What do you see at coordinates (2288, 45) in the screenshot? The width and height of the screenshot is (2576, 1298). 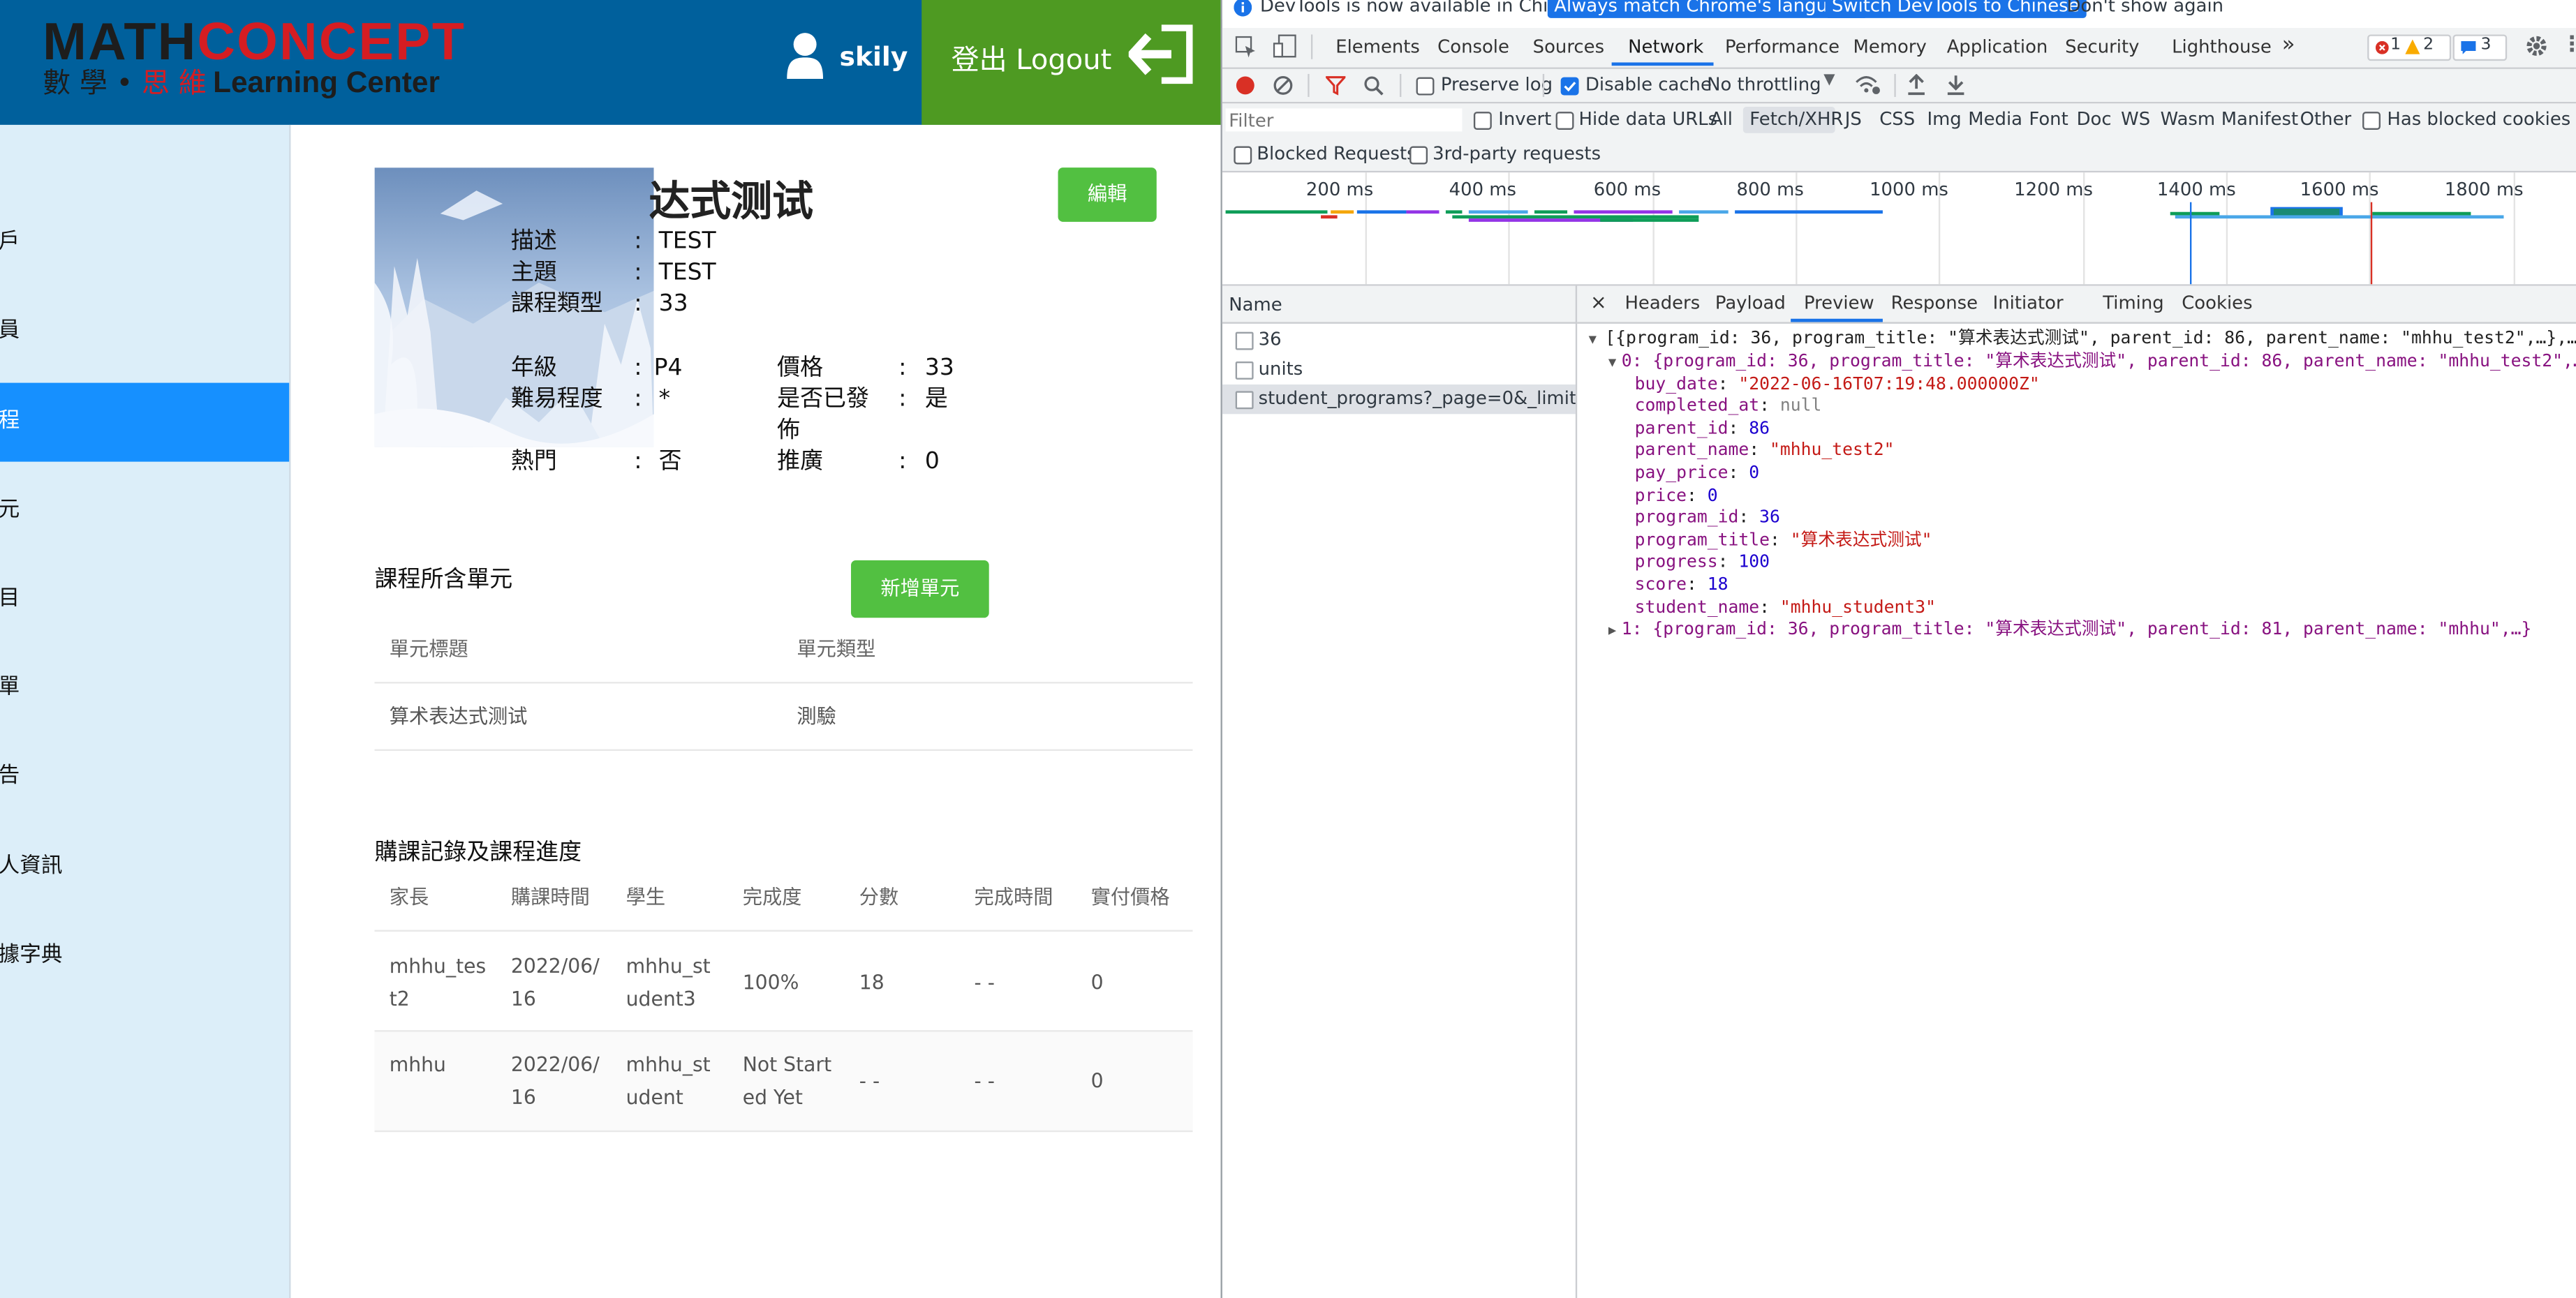 I see `more-tabs-button: »` at bounding box center [2288, 45].